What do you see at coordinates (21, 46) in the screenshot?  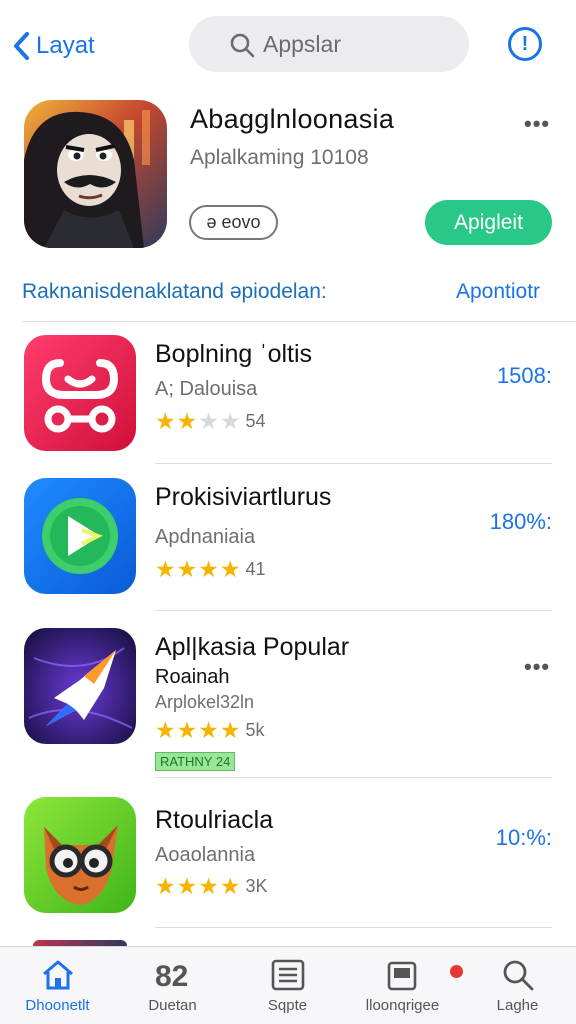 I see `chevron-left-icon` at bounding box center [21, 46].